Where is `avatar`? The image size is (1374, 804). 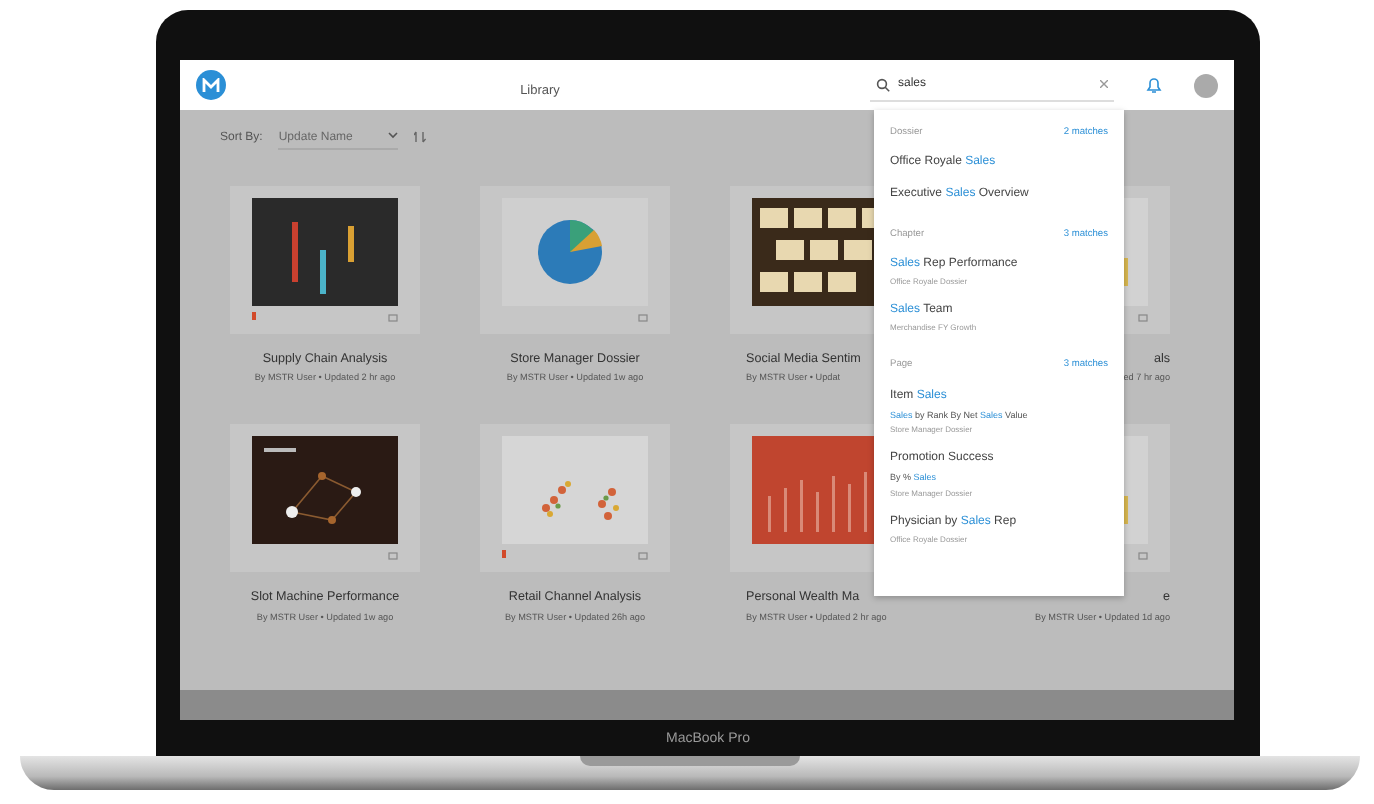
avatar is located at coordinates (1206, 85).